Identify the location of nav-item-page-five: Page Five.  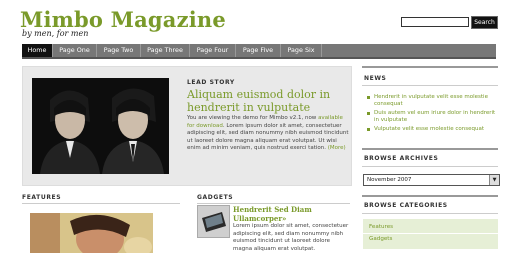
(258, 50).